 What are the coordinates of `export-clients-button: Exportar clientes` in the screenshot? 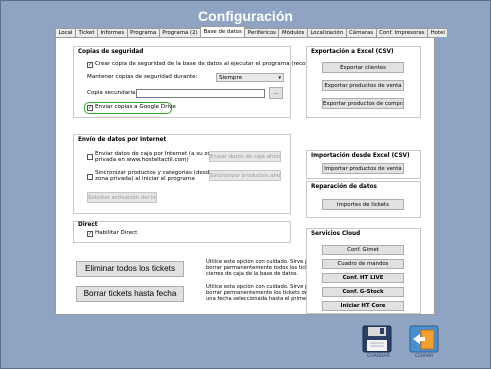 It's located at (363, 67).